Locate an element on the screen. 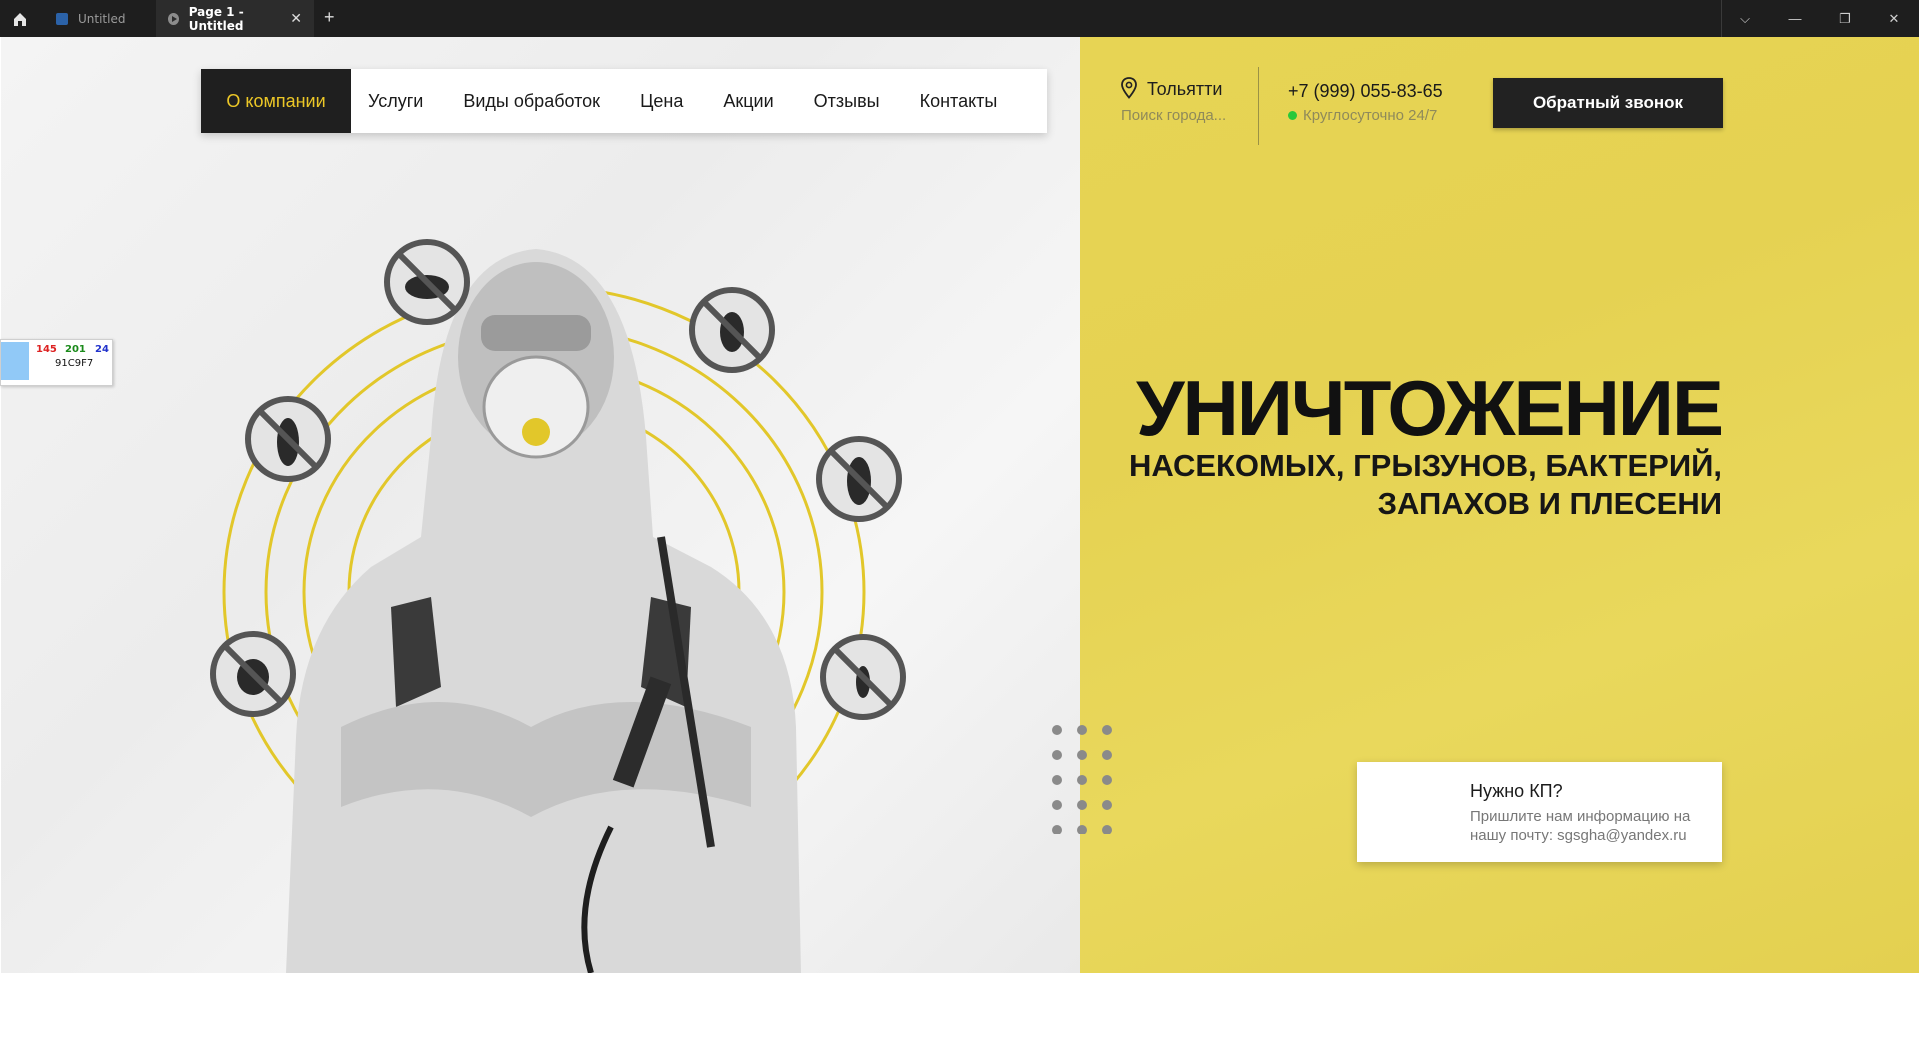 Image resolution: width=1919 pixels, height=1037 pixels. color-picker-tooltip: 145 201 24 91C9F7 is located at coordinates (56, 362).